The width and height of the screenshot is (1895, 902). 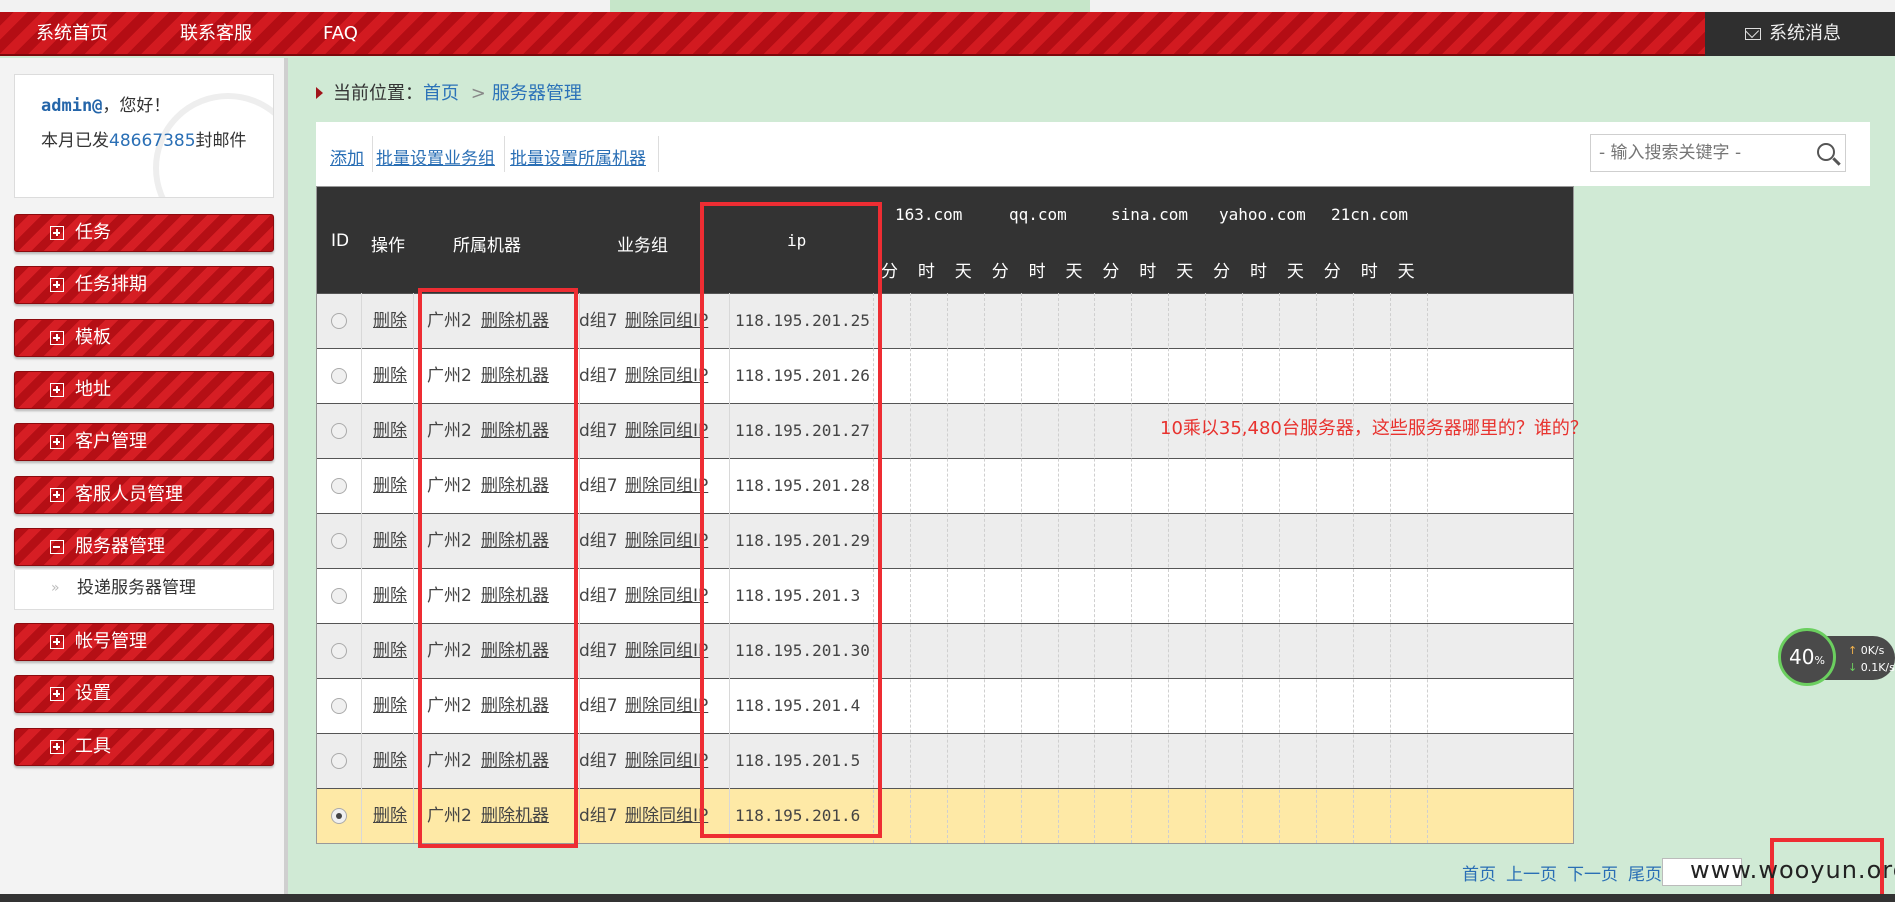 What do you see at coordinates (791, 520) in the screenshot?
I see `highlight-ip-column` at bounding box center [791, 520].